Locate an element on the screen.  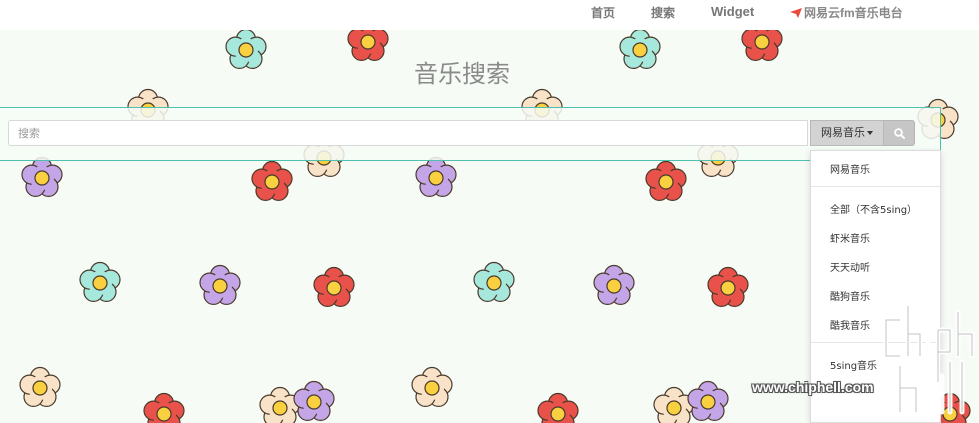
source-select-label: 网易音乐 is located at coordinates (843, 132).